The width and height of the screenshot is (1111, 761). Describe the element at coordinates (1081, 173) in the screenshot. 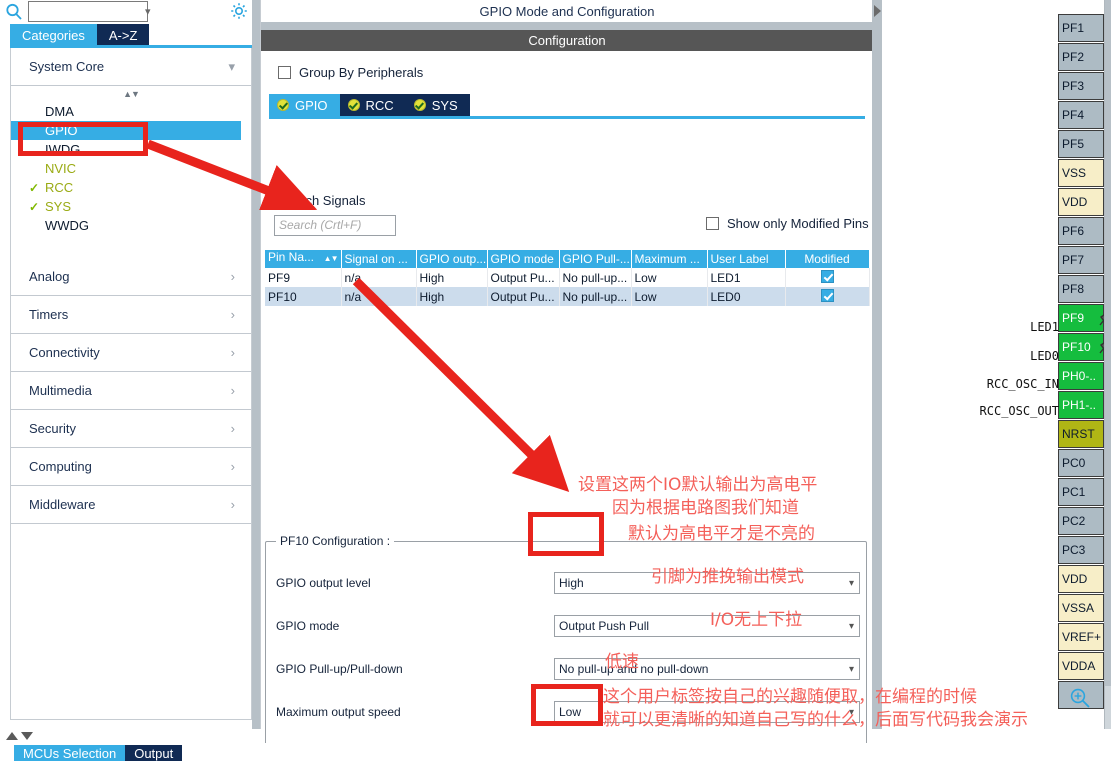

I see `pin-VSS: VSS` at that location.